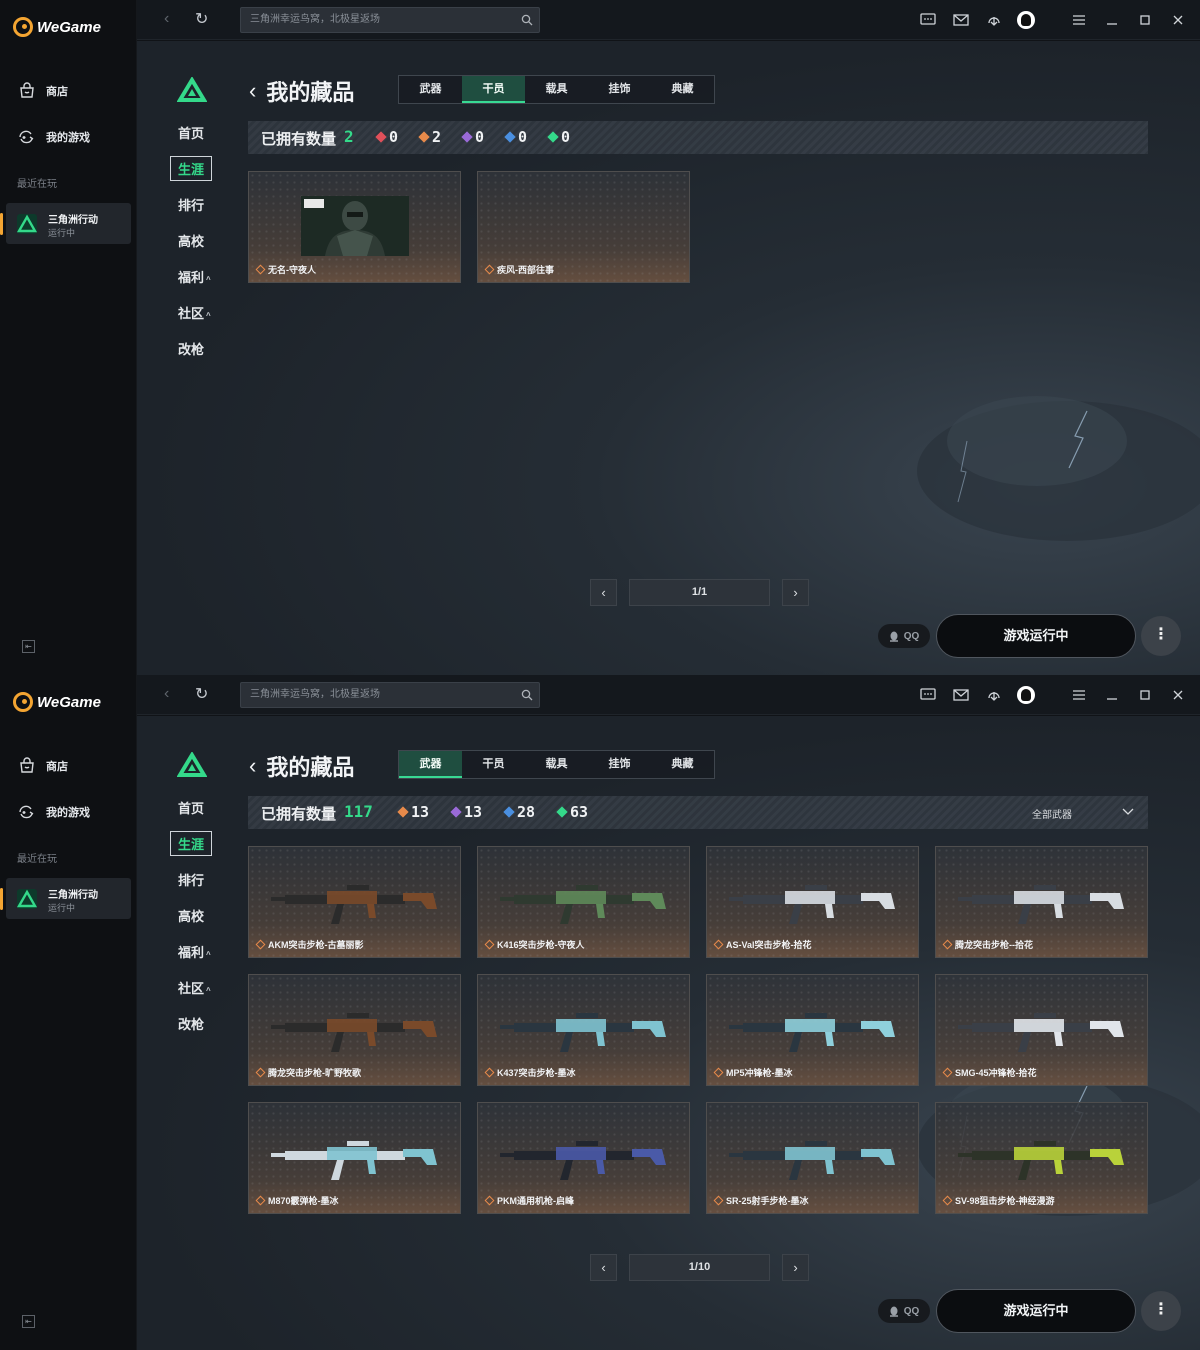 This screenshot has height=1350, width=1200. What do you see at coordinates (1041, 1030) in the screenshot?
I see `collection-card: SMG-45冲锋枪-拾花` at bounding box center [1041, 1030].